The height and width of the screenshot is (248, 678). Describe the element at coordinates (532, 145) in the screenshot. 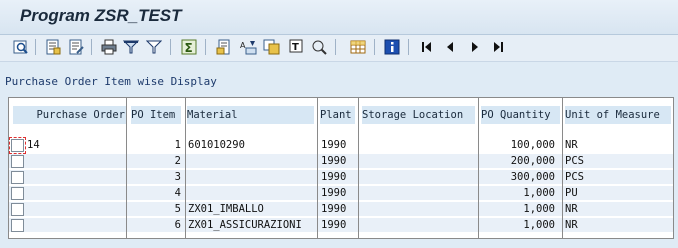

I see `cell-po-quantity: 100,000` at that location.